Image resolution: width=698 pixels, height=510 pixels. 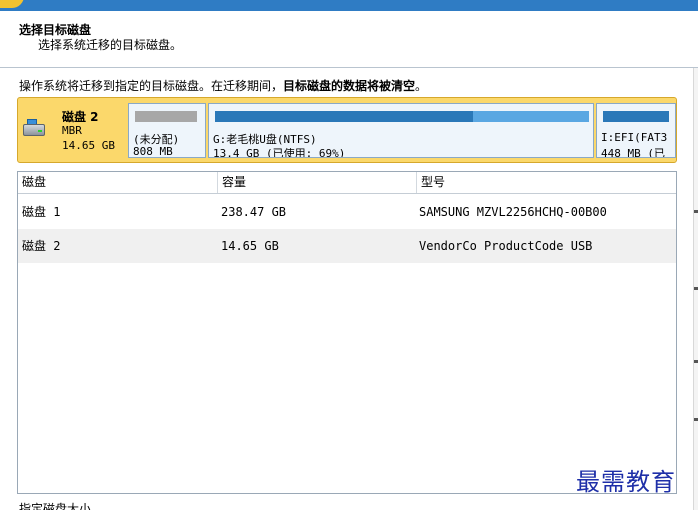 What do you see at coordinates (636, 130) in the screenshot?
I see `partition-i-efi: I:EFI(FAT3 448 MB (已` at bounding box center [636, 130].